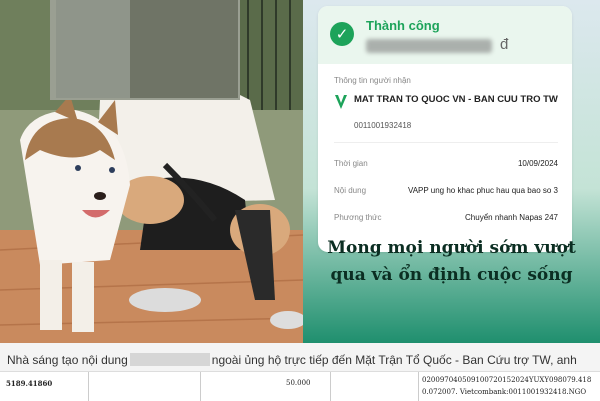 Image resolution: width=600 pixels, height=401 pixels. What do you see at coordinates (507, 380) in the screenshot?
I see `statement-description-1: 020097040509100720152024YUXY098079.418` at bounding box center [507, 380].